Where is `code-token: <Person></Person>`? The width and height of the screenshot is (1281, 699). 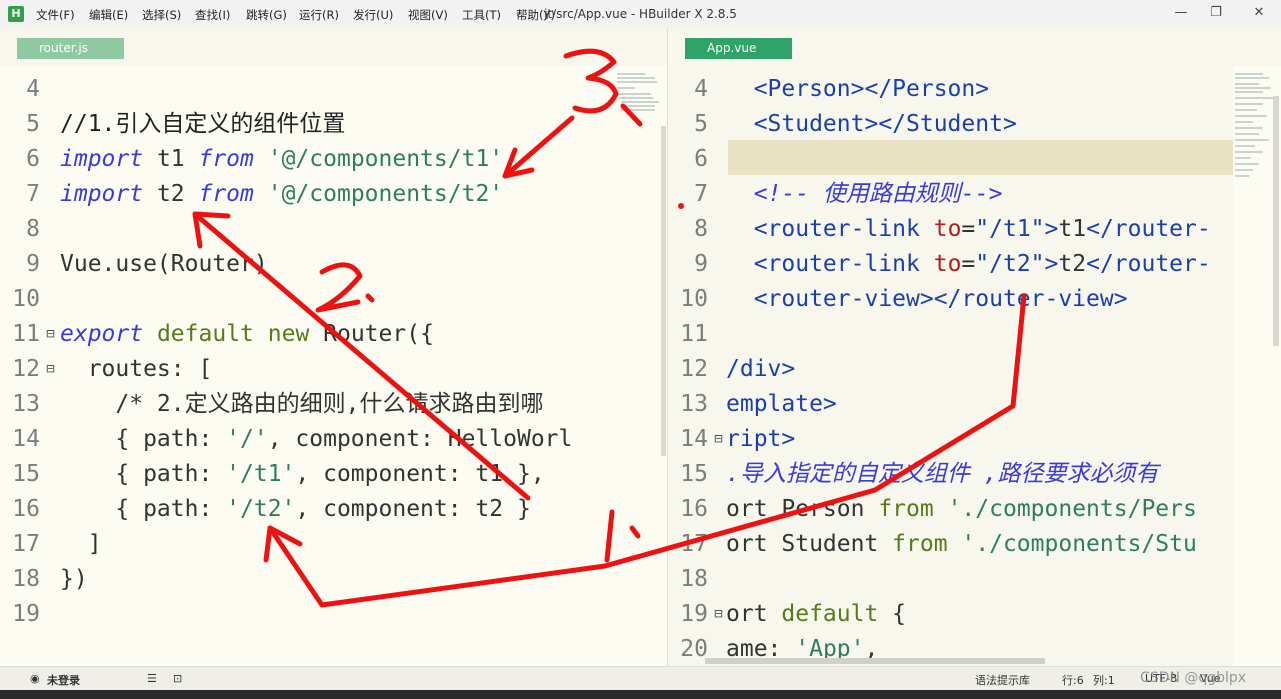 code-token: <Person></Person> is located at coordinates (858, 89).